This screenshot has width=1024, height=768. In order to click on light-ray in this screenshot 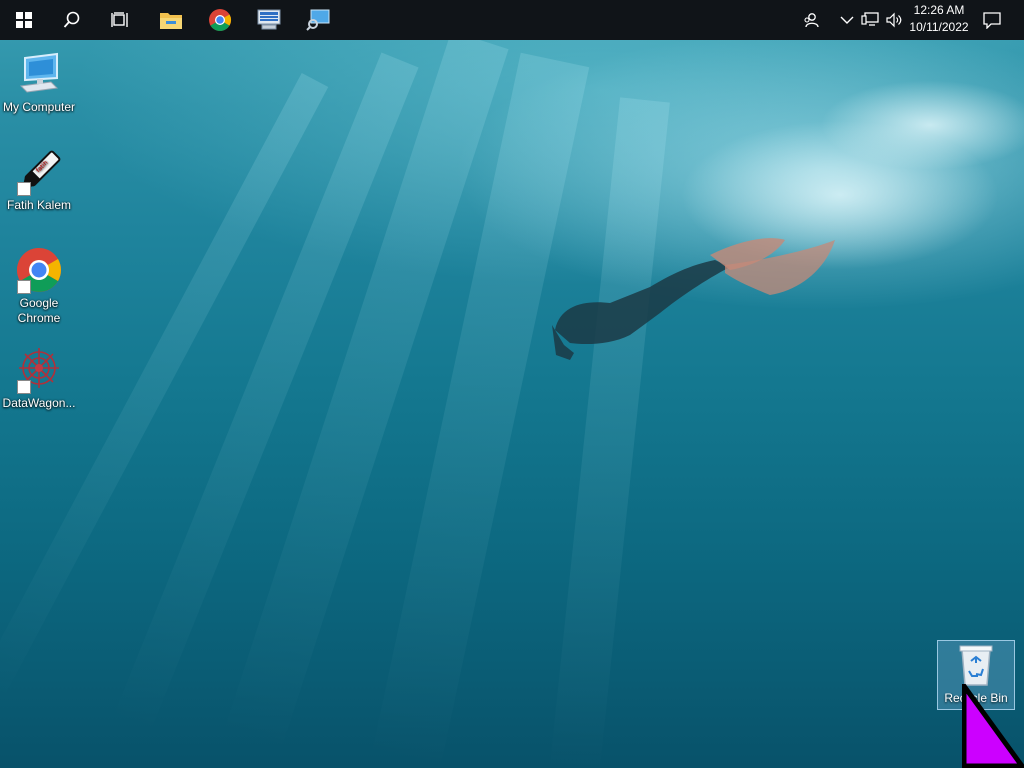, I will do `click(609, 432)`.